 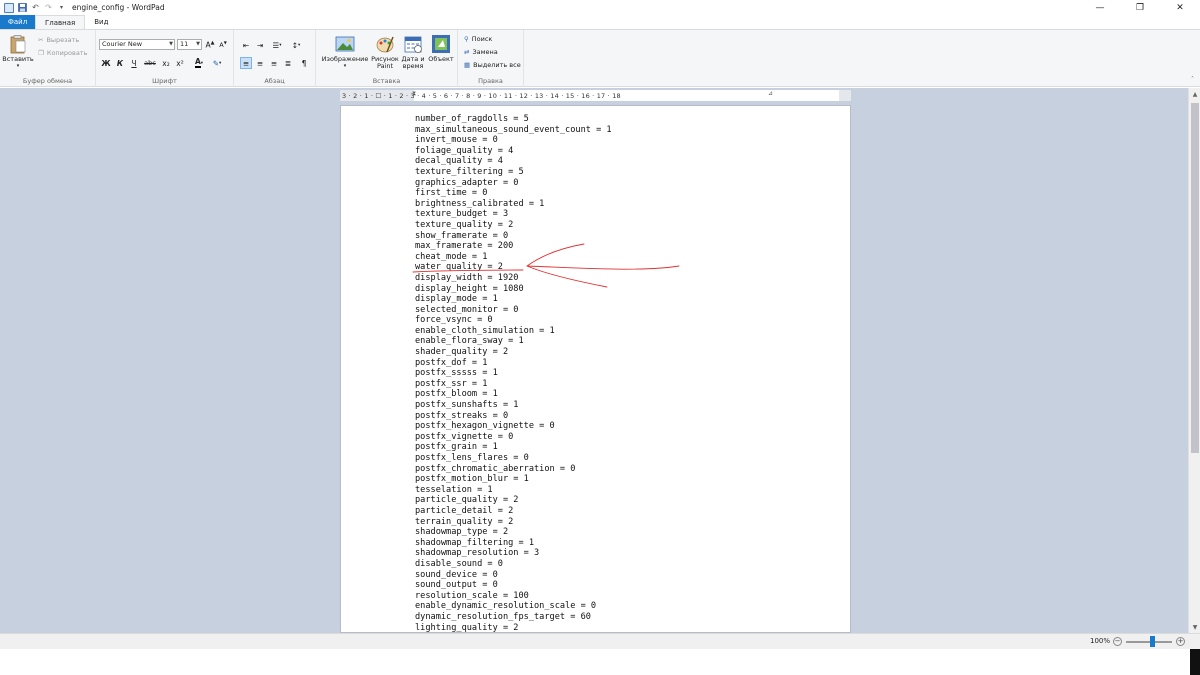 I want to click on font-size-select: 11 ▼, so click(x=189, y=44).